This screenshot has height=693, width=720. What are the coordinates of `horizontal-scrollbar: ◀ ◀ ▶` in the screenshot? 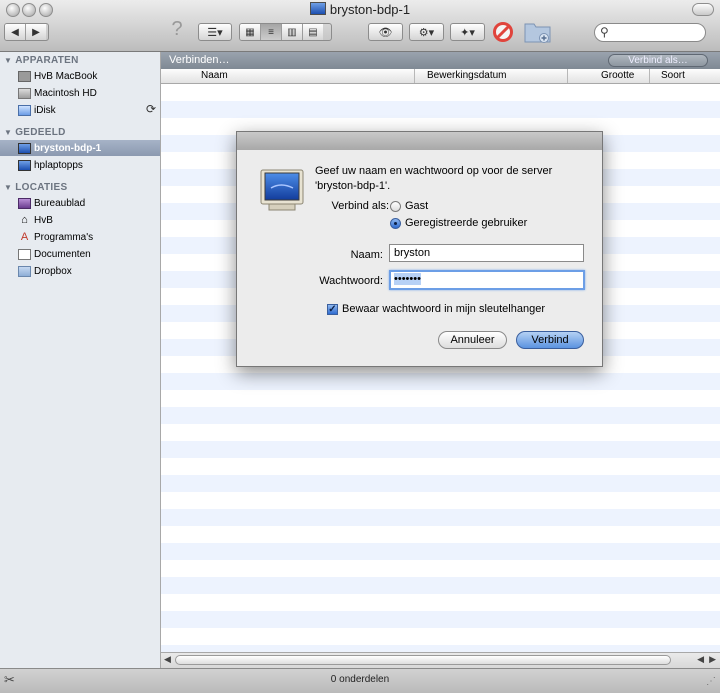 It's located at (440, 660).